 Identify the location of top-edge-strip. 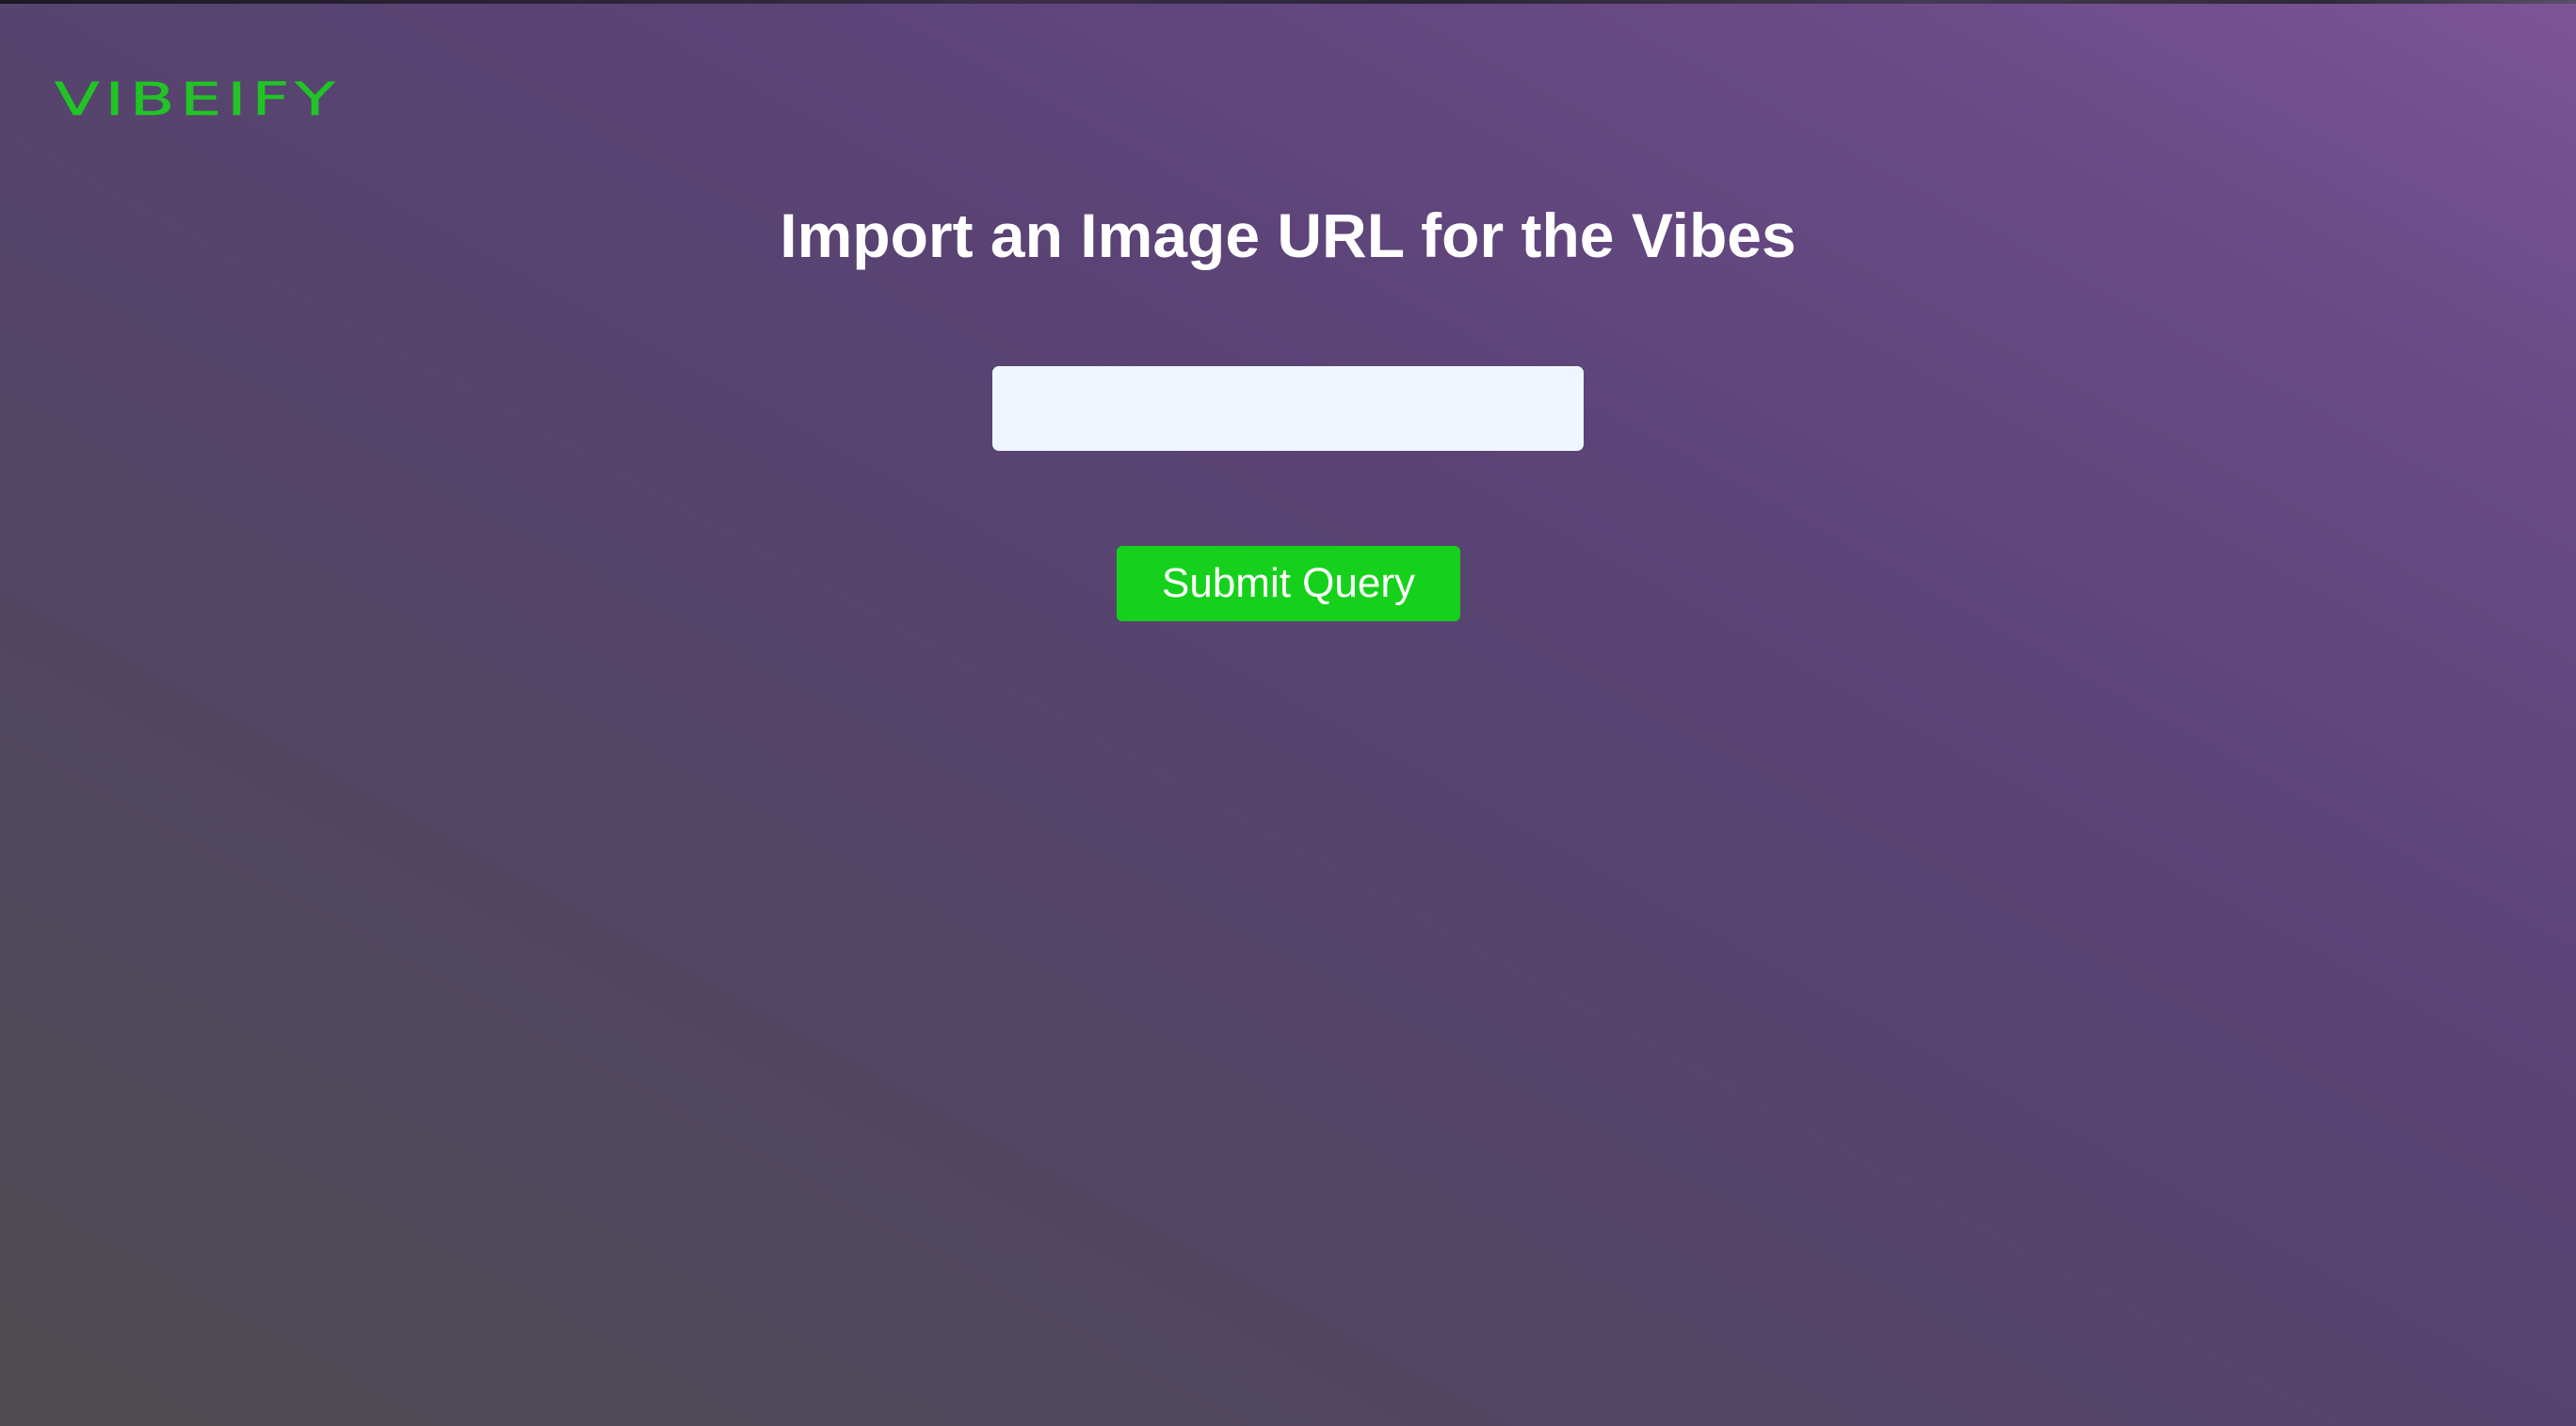
(1288, 2).